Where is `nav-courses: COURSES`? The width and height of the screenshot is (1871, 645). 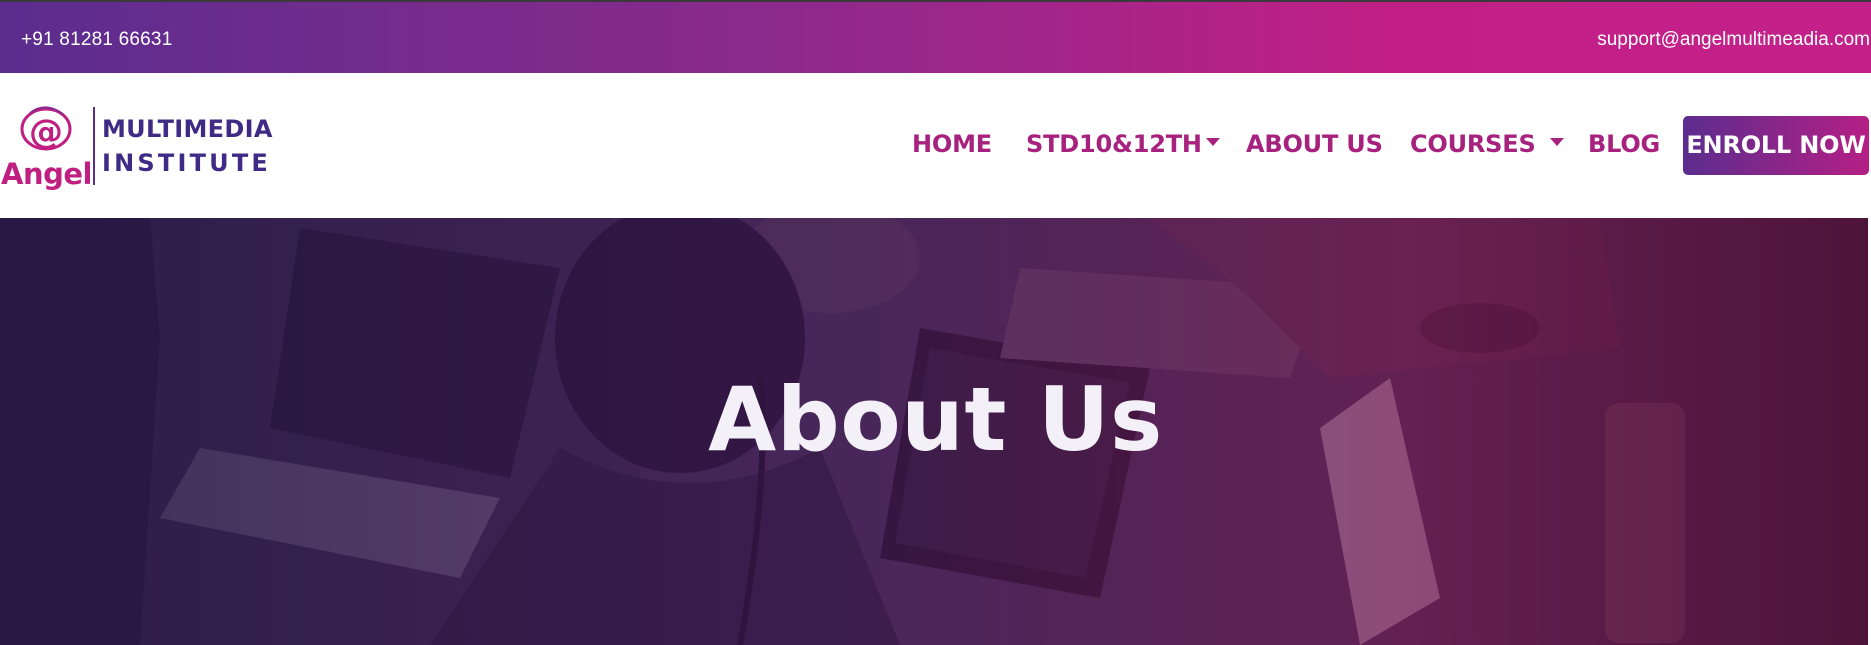 nav-courses: COURSES is located at coordinates (1487, 144).